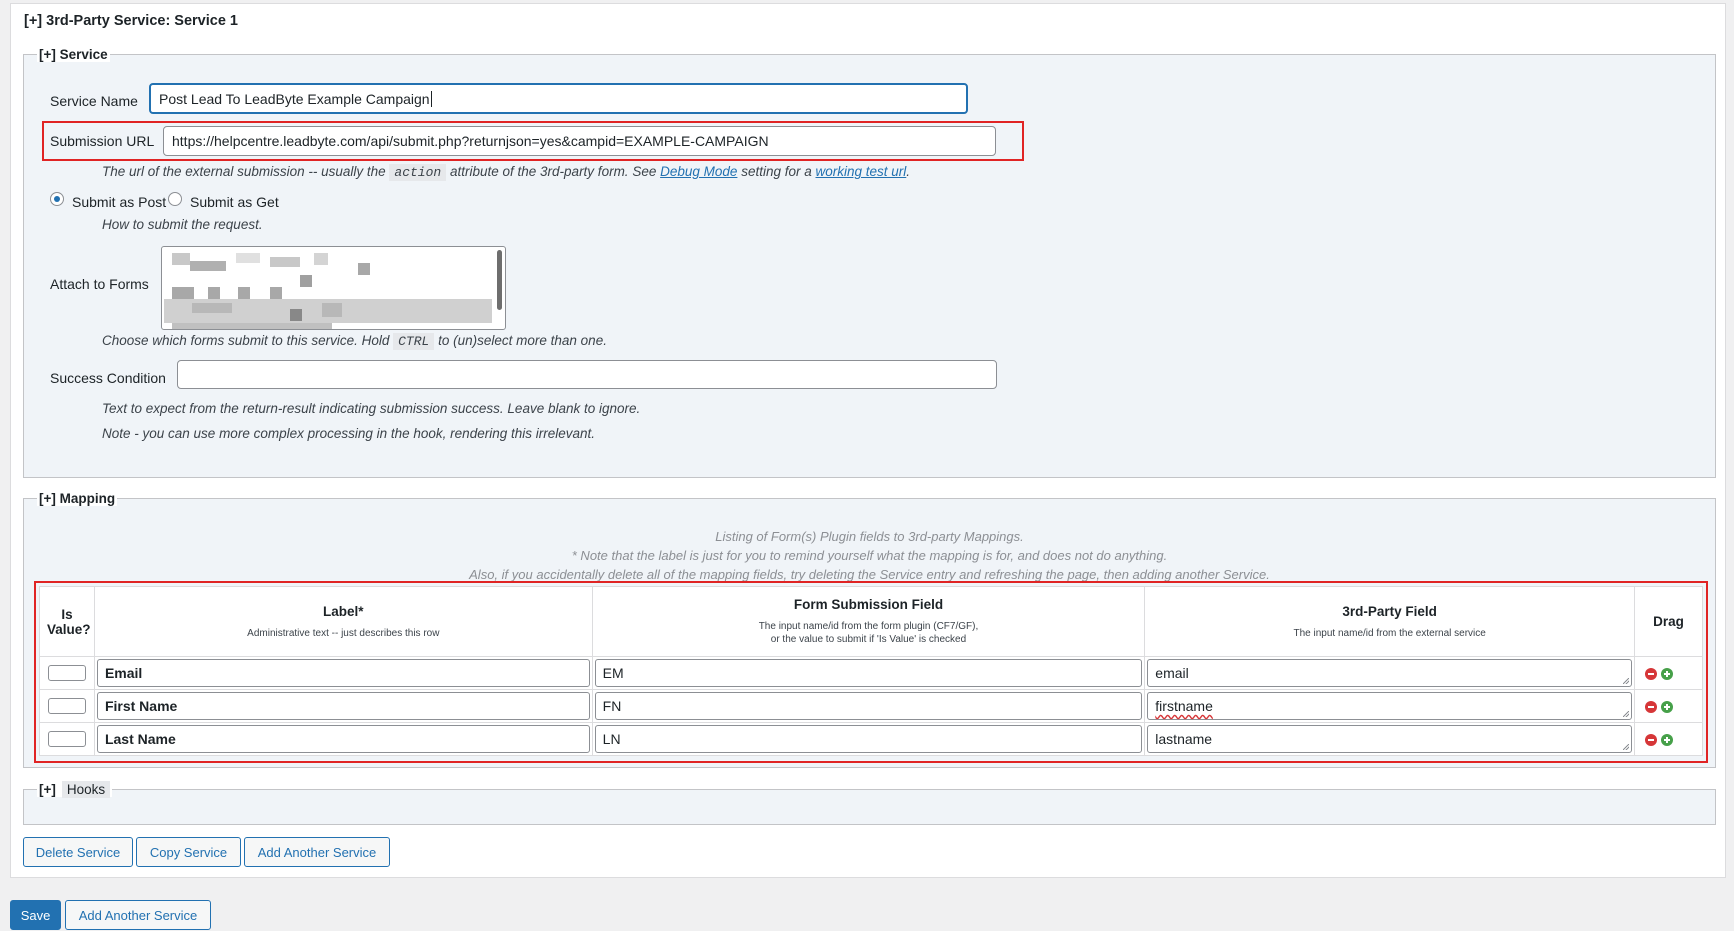 Image resolution: width=1734 pixels, height=931 pixels. Describe the element at coordinates (343, 673) in the screenshot. I see `row-label-input: Email` at that location.